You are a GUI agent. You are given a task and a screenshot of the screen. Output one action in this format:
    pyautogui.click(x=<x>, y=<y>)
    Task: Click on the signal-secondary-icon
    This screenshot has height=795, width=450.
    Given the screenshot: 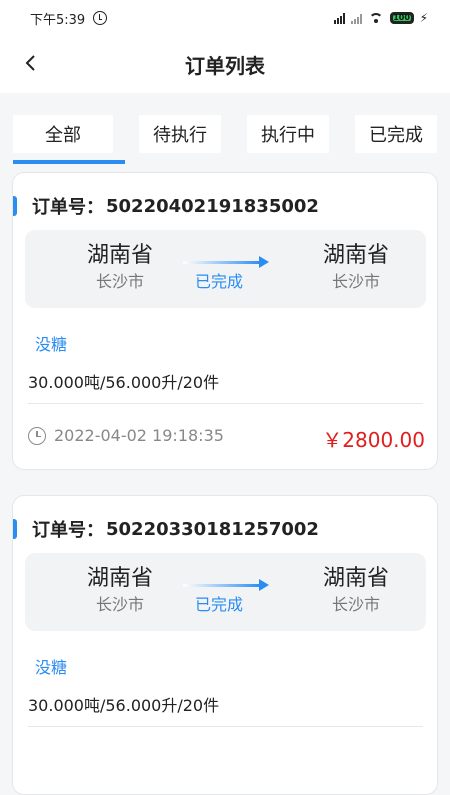 What is the action you would take?
    pyautogui.click(x=356, y=18)
    